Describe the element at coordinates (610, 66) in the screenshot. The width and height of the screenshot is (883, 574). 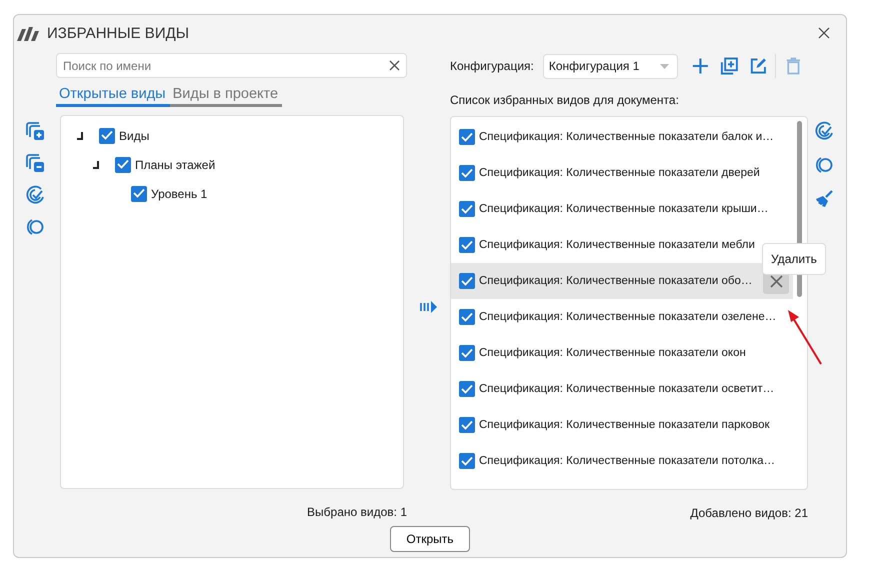
I see `configuration-dropdown: Конфигурация 1` at that location.